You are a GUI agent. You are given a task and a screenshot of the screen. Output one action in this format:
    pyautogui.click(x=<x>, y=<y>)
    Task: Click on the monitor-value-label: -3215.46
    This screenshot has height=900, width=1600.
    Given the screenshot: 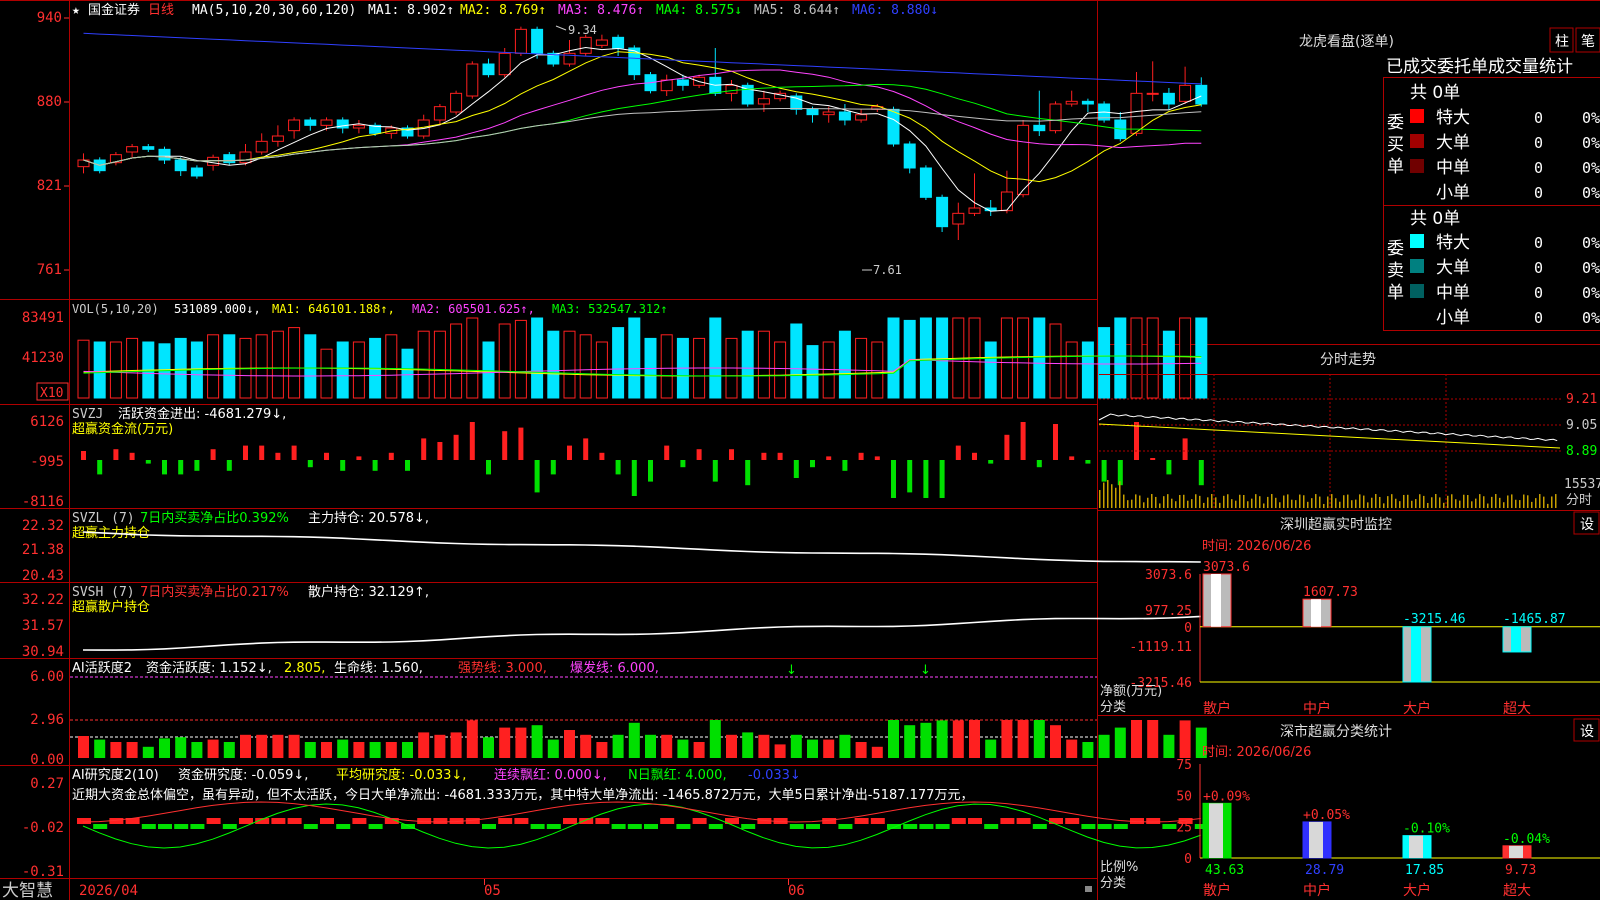 What is the action you would take?
    pyautogui.click(x=1434, y=619)
    